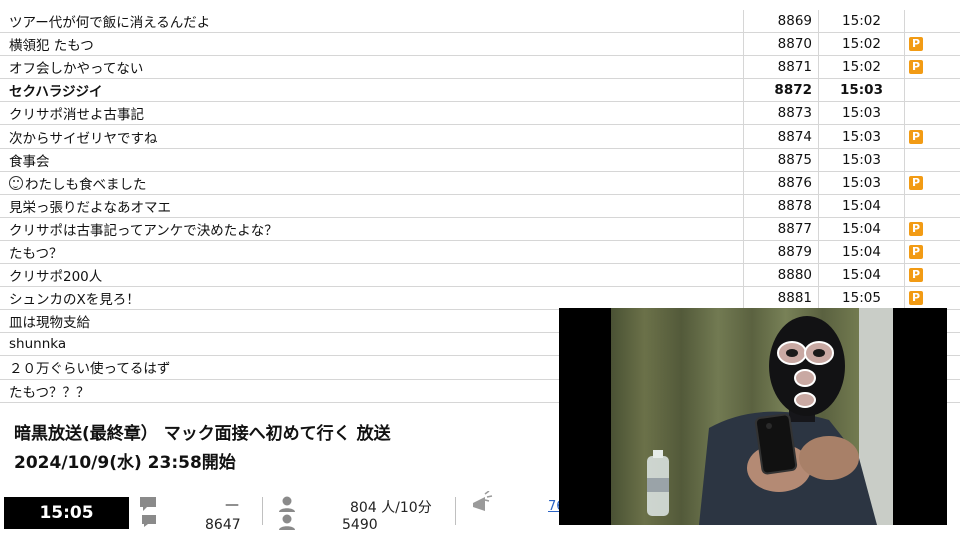 Image resolution: width=960 pixels, height=540 pixels. Describe the element at coordinates (780, 228) in the screenshot. I see `comment-number: 8877` at that location.